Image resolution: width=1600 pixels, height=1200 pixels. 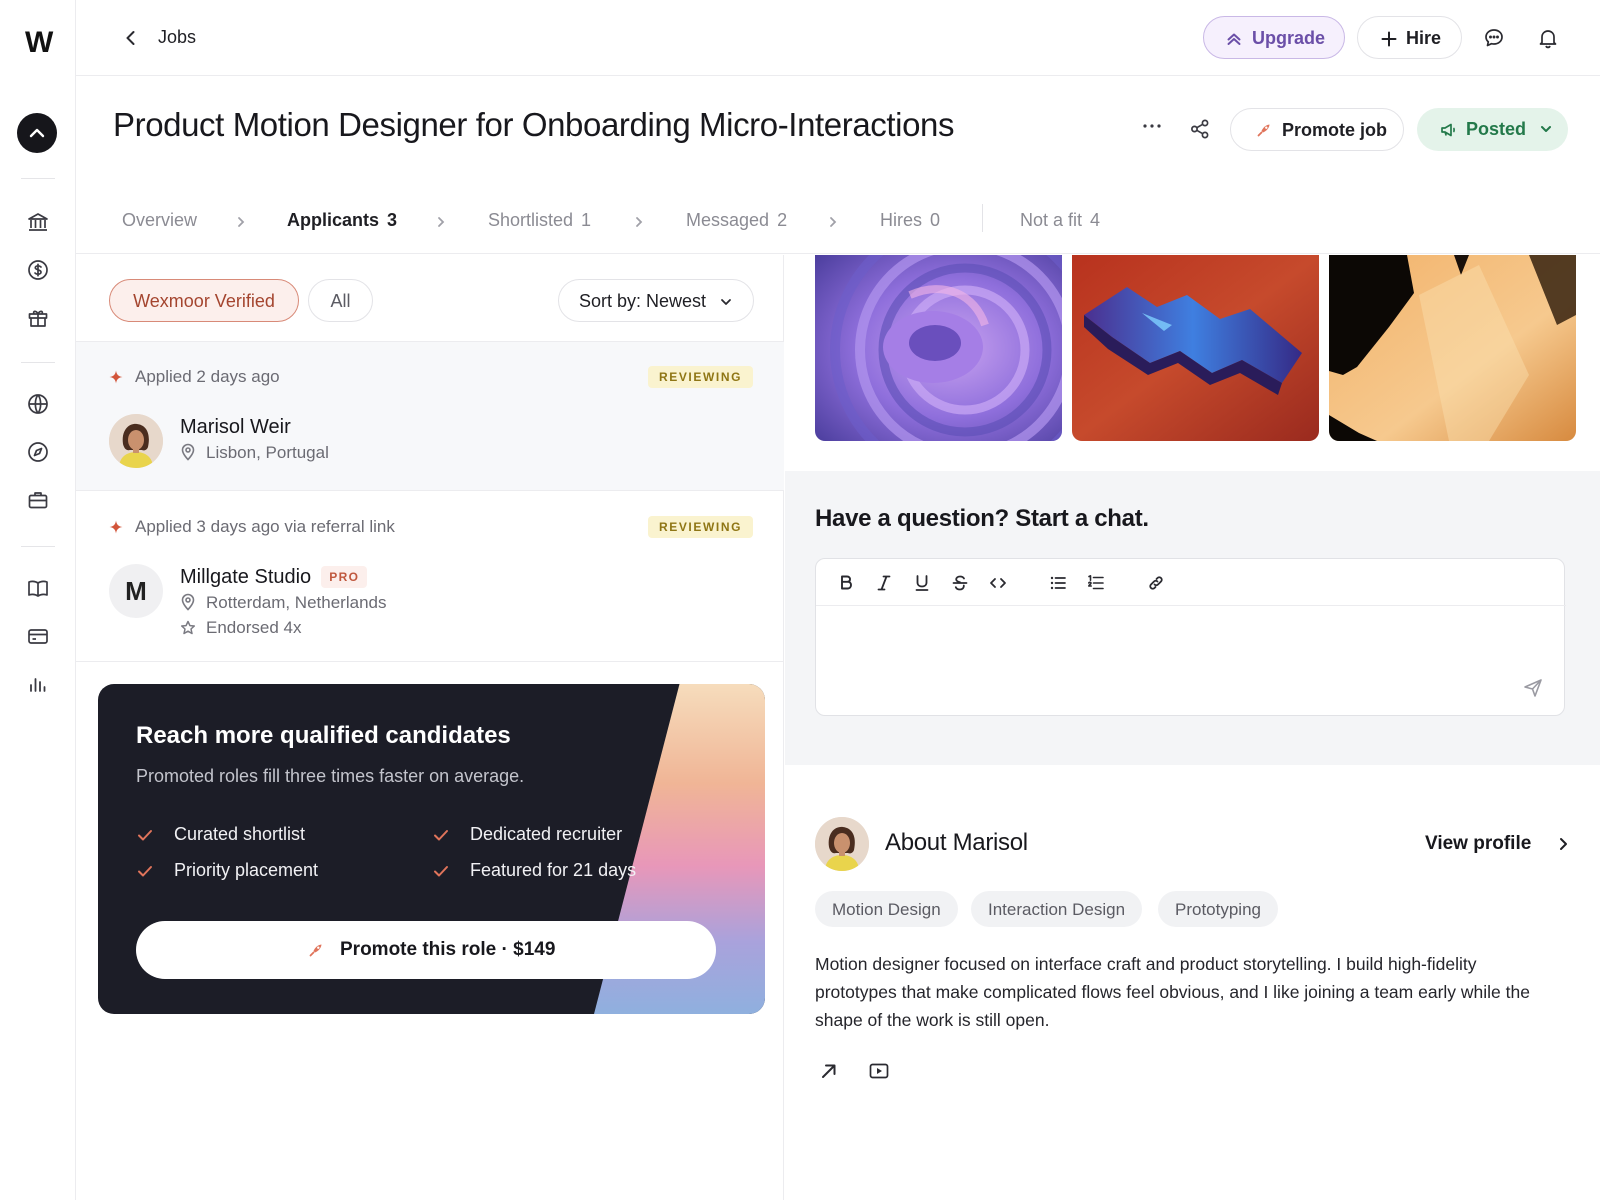 I want to click on message-editor, so click(x=1190, y=637).